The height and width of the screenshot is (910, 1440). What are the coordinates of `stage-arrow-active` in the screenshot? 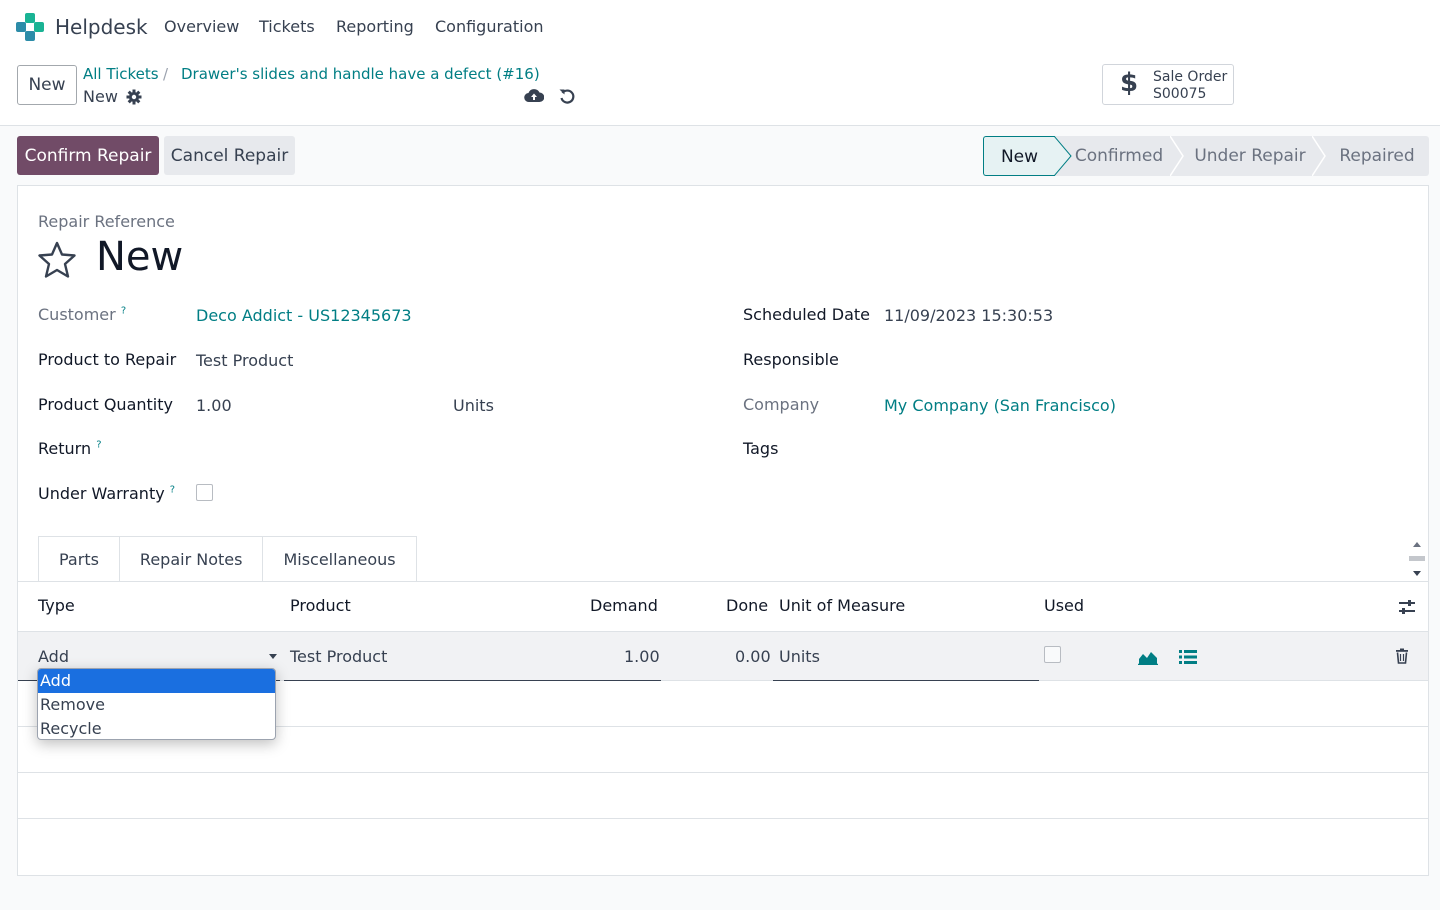 It's located at (1063, 156).